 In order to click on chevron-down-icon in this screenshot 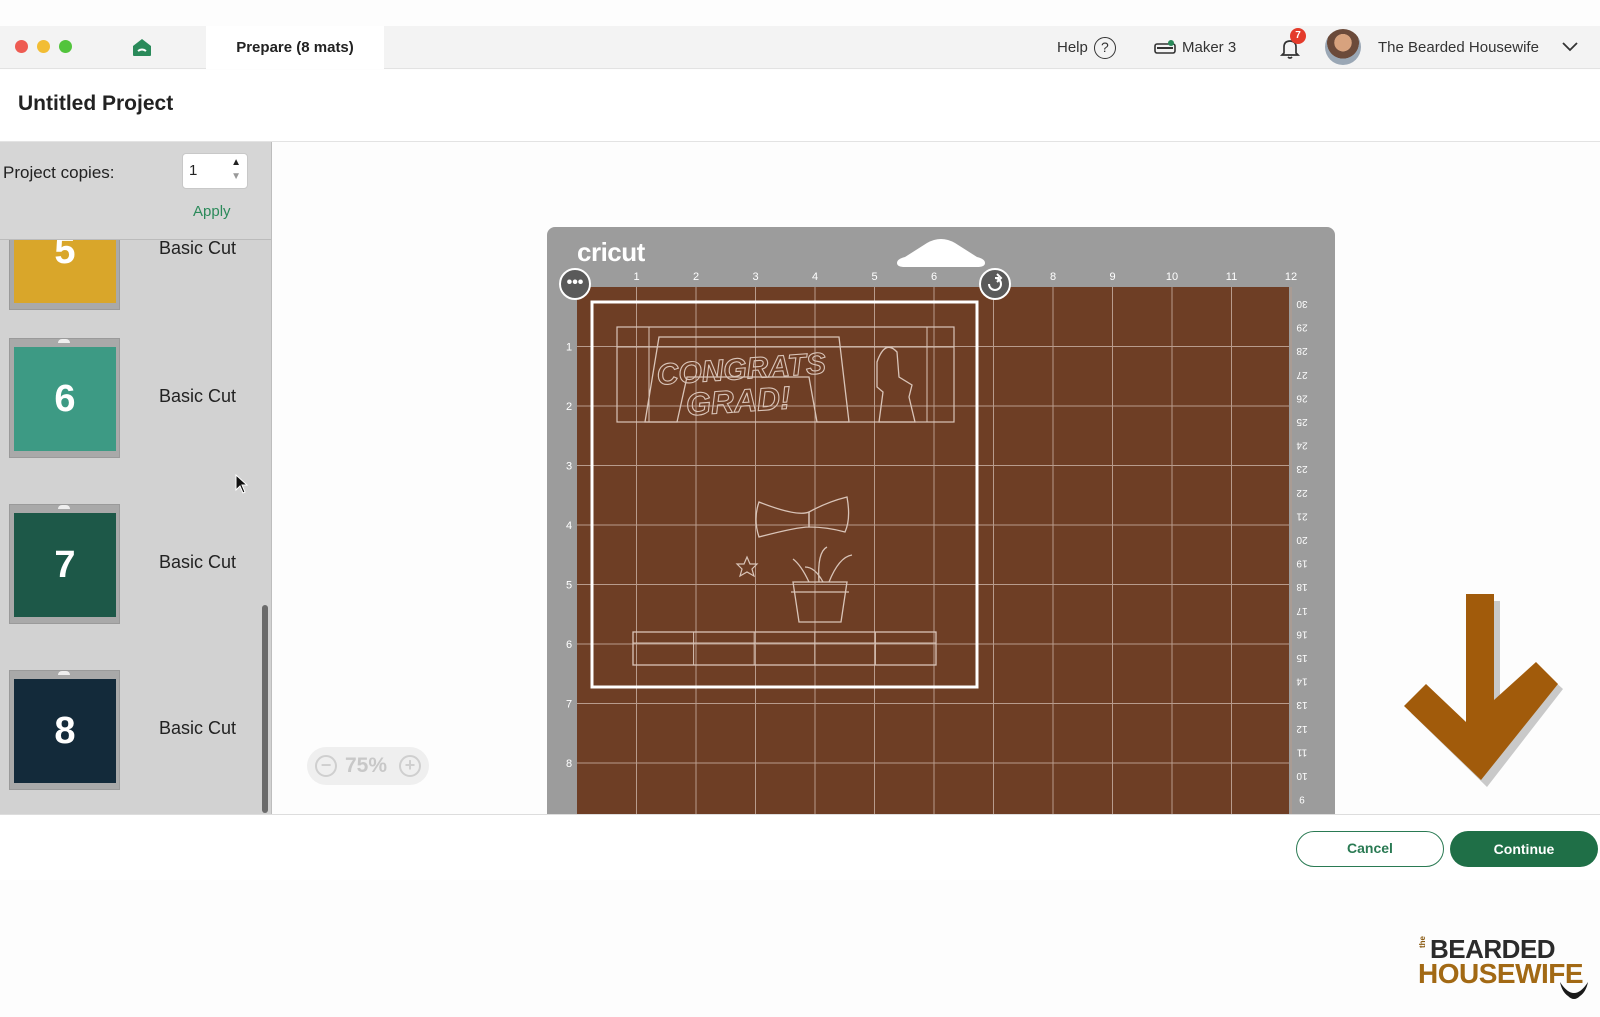, I will do `click(1570, 47)`.